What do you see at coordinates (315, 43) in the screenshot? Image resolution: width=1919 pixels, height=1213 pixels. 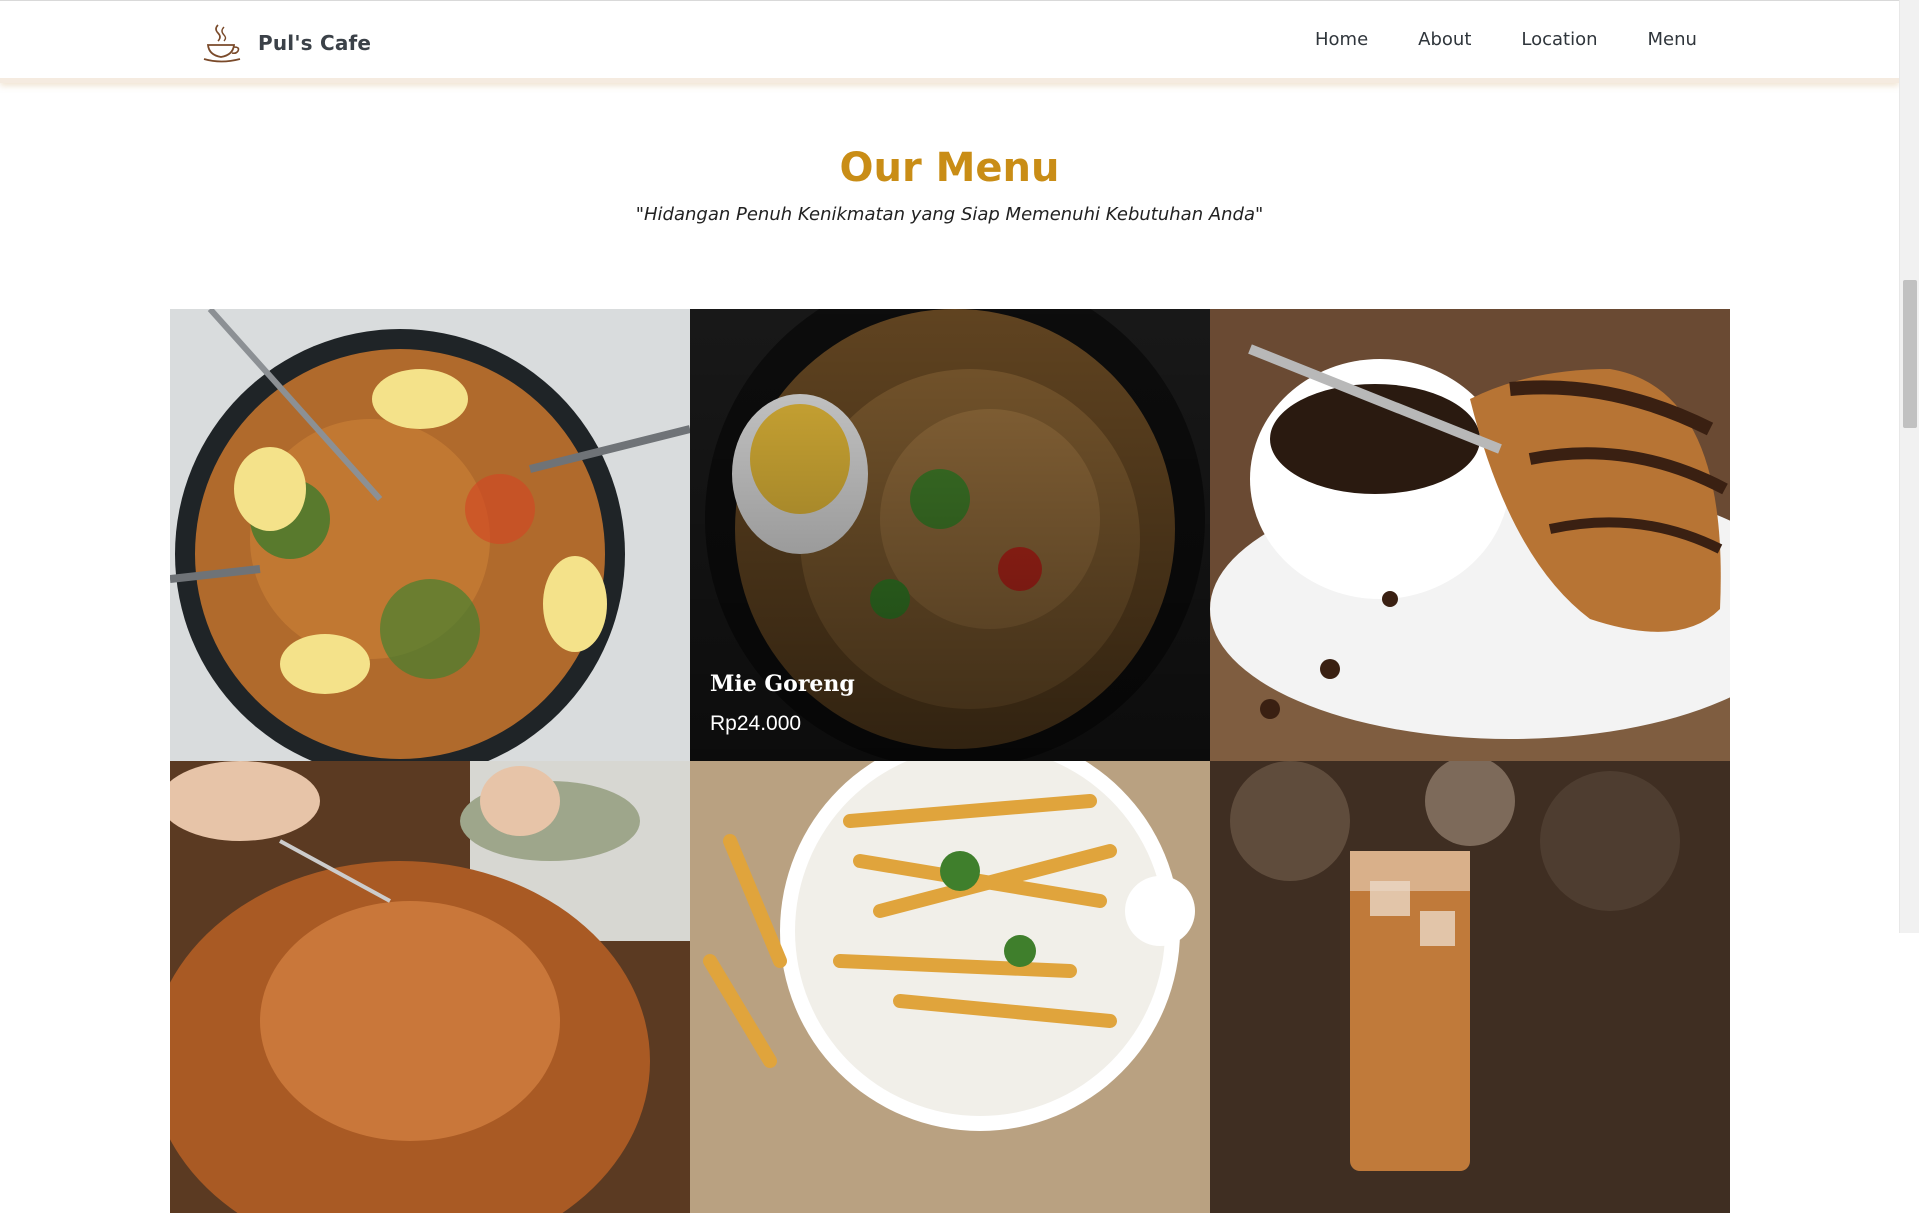 I see `brand-name: Pul's Cafe` at bounding box center [315, 43].